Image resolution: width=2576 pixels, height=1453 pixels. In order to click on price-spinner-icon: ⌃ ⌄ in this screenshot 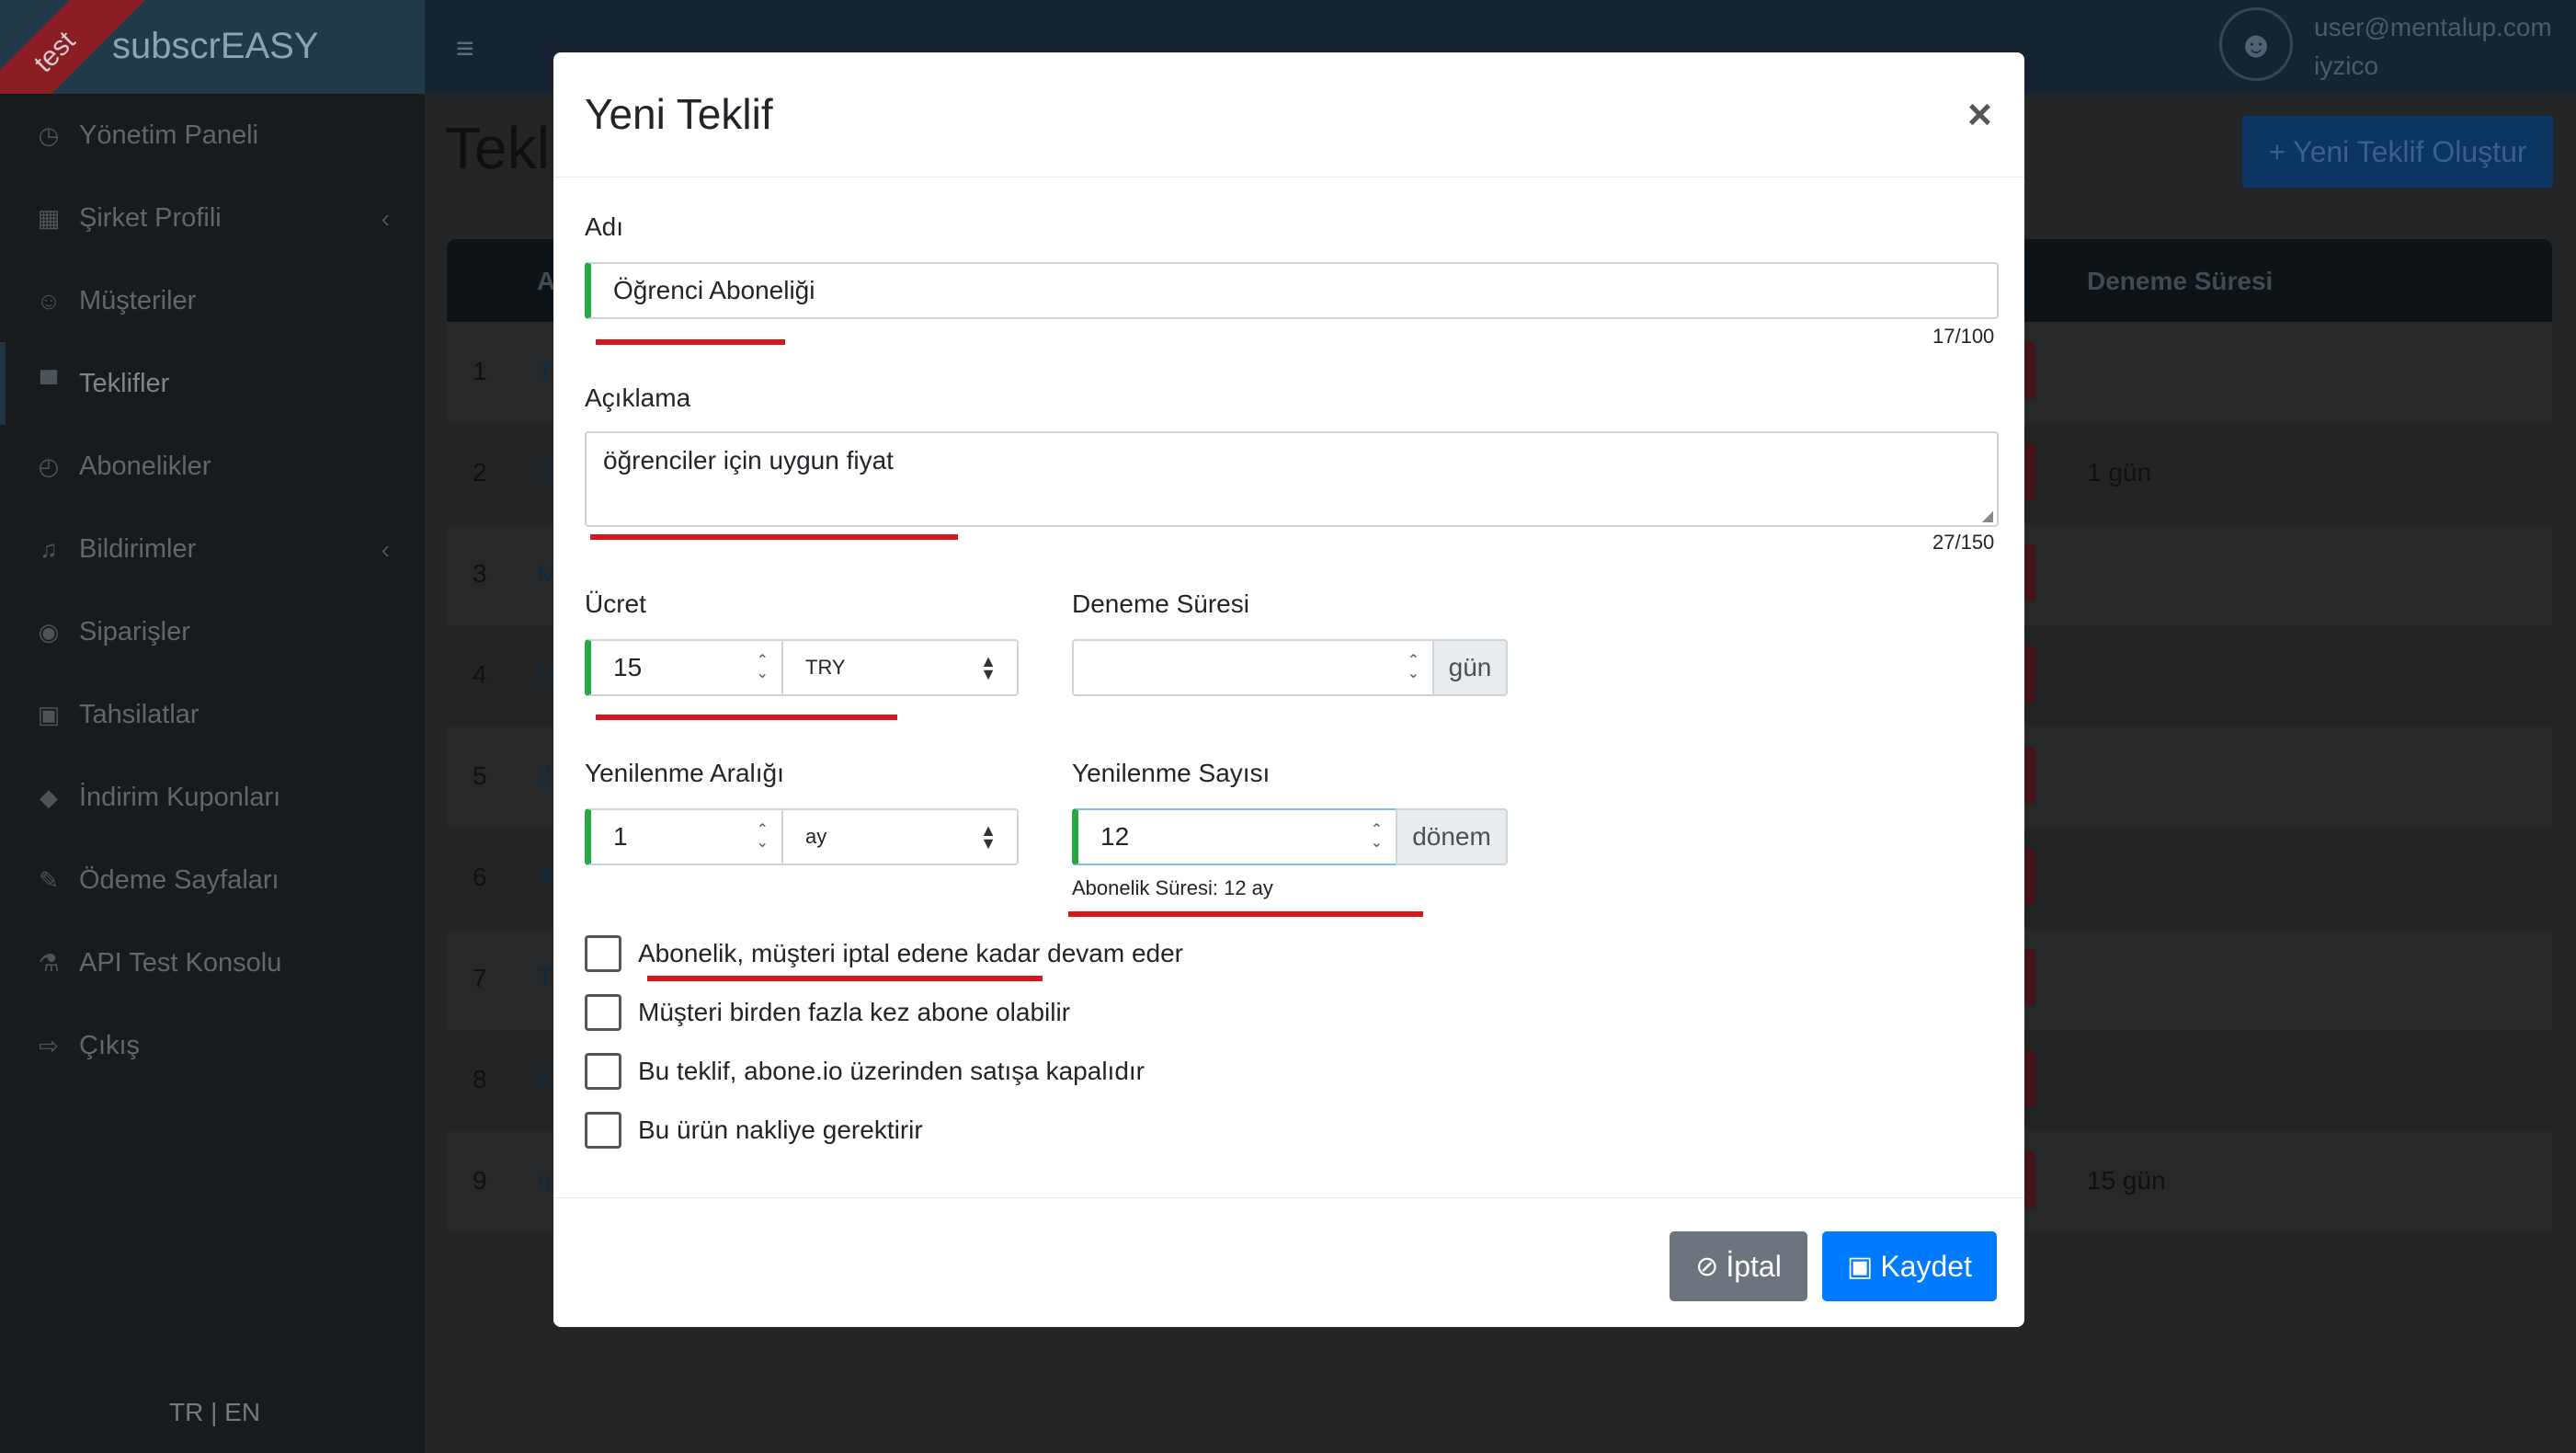, I will do `click(763, 667)`.